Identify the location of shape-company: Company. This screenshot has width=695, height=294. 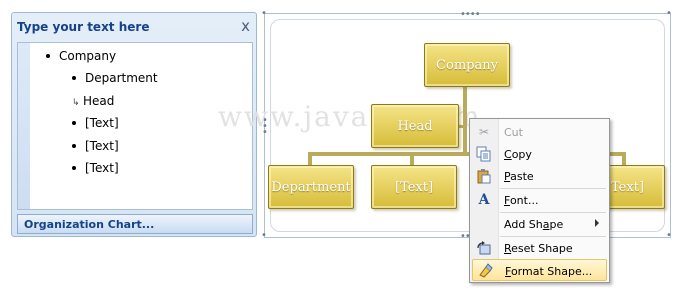
(467, 65).